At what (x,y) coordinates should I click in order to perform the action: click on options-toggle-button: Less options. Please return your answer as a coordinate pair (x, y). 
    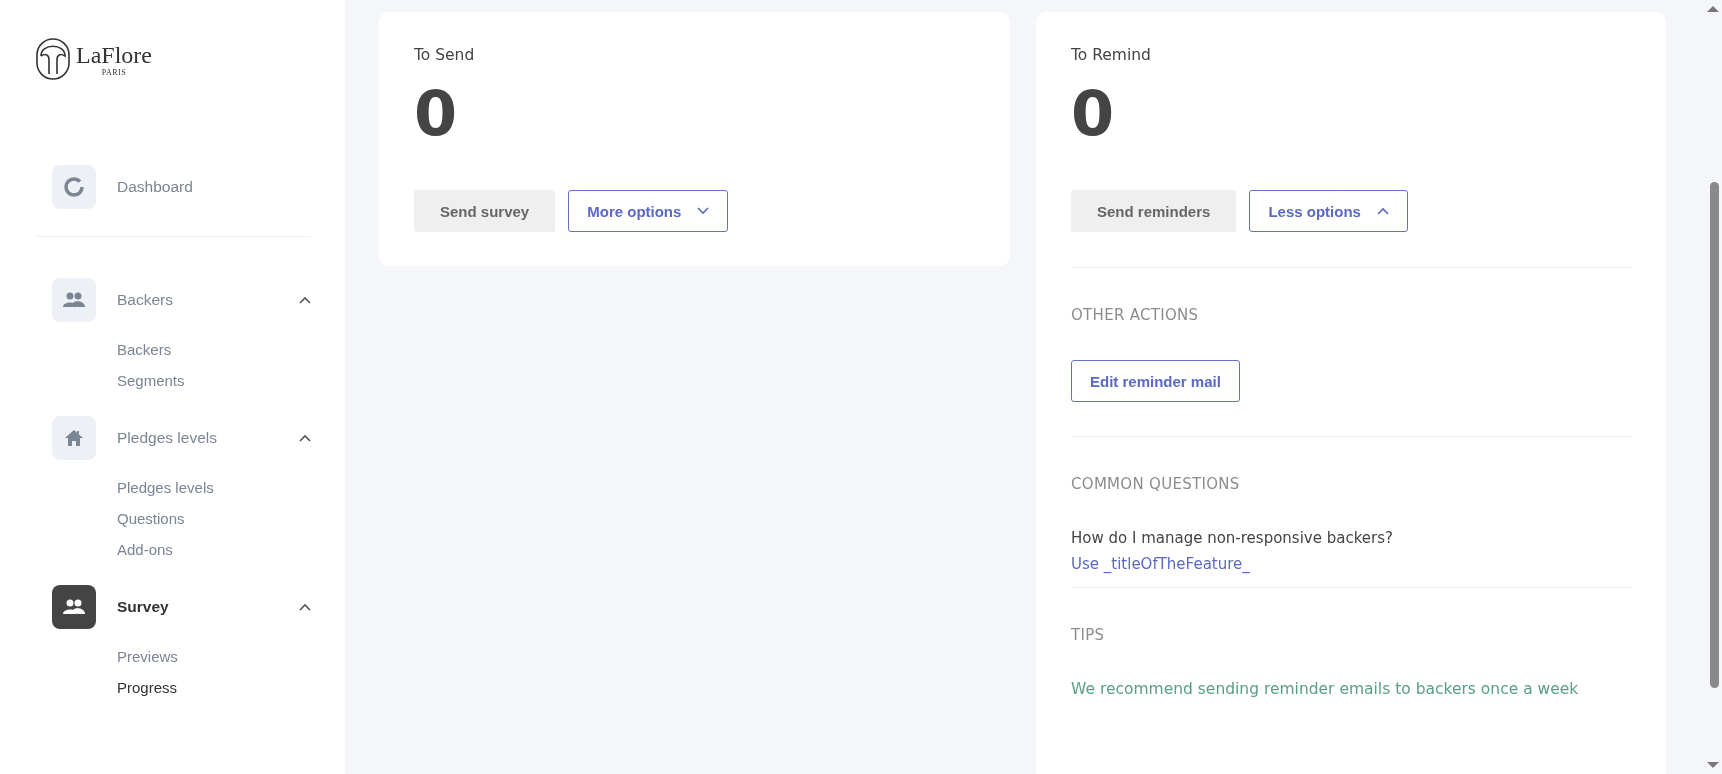
    Looking at the image, I should click on (1328, 211).